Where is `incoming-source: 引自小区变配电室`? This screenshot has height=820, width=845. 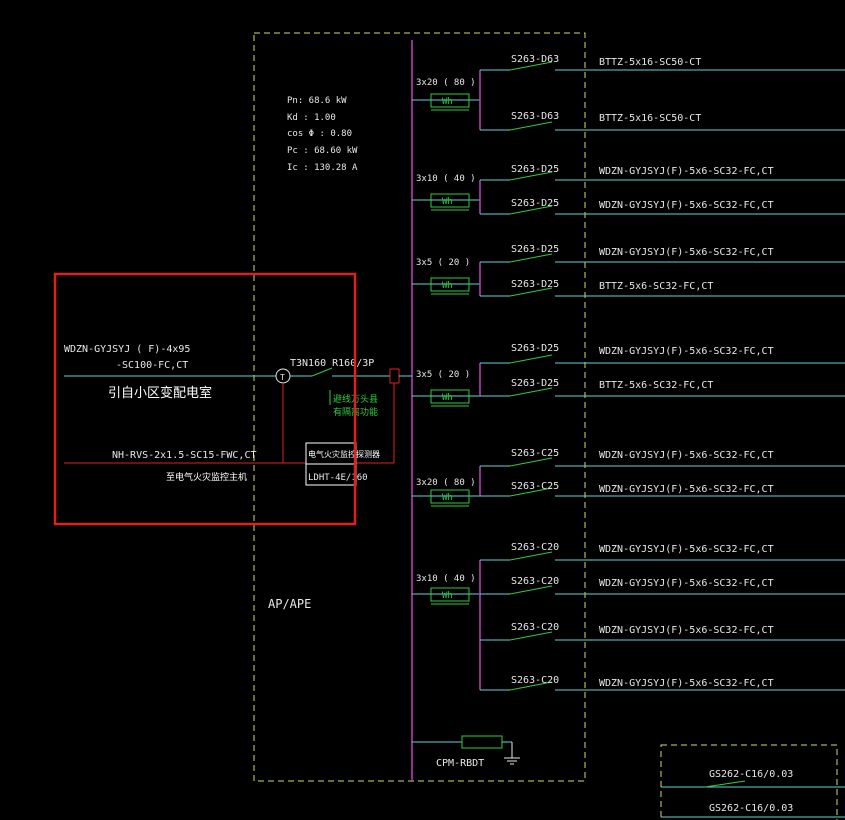 incoming-source: 引自小区变配电室 is located at coordinates (160, 393).